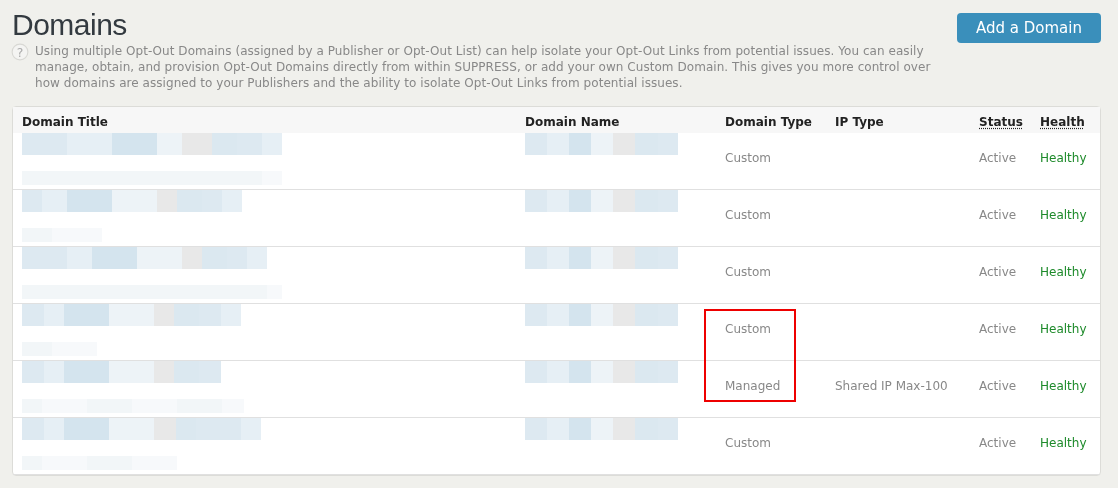 Image resolution: width=1118 pixels, height=488 pixels. What do you see at coordinates (768, 121) in the screenshot?
I see `column-header: Domain Type` at bounding box center [768, 121].